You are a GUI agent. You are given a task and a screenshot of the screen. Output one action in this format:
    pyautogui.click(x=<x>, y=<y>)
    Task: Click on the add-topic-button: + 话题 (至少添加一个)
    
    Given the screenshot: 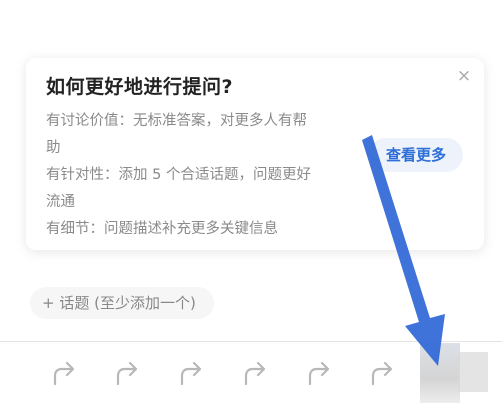 What is the action you would take?
    pyautogui.click(x=122, y=303)
    